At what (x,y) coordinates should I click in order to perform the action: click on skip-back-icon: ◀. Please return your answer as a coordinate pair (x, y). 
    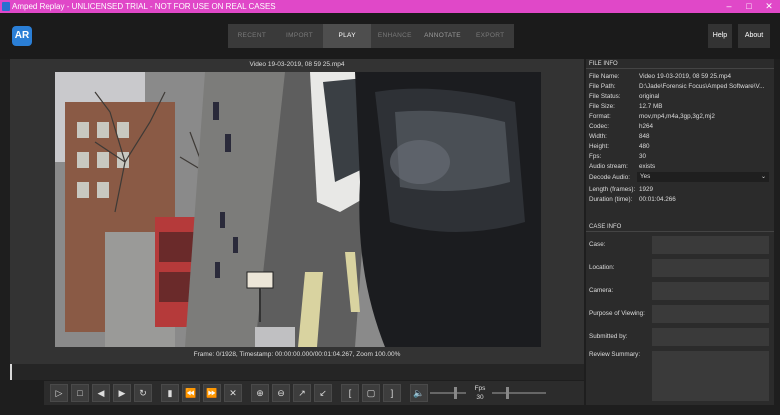
    Looking at the image, I should click on (101, 393).